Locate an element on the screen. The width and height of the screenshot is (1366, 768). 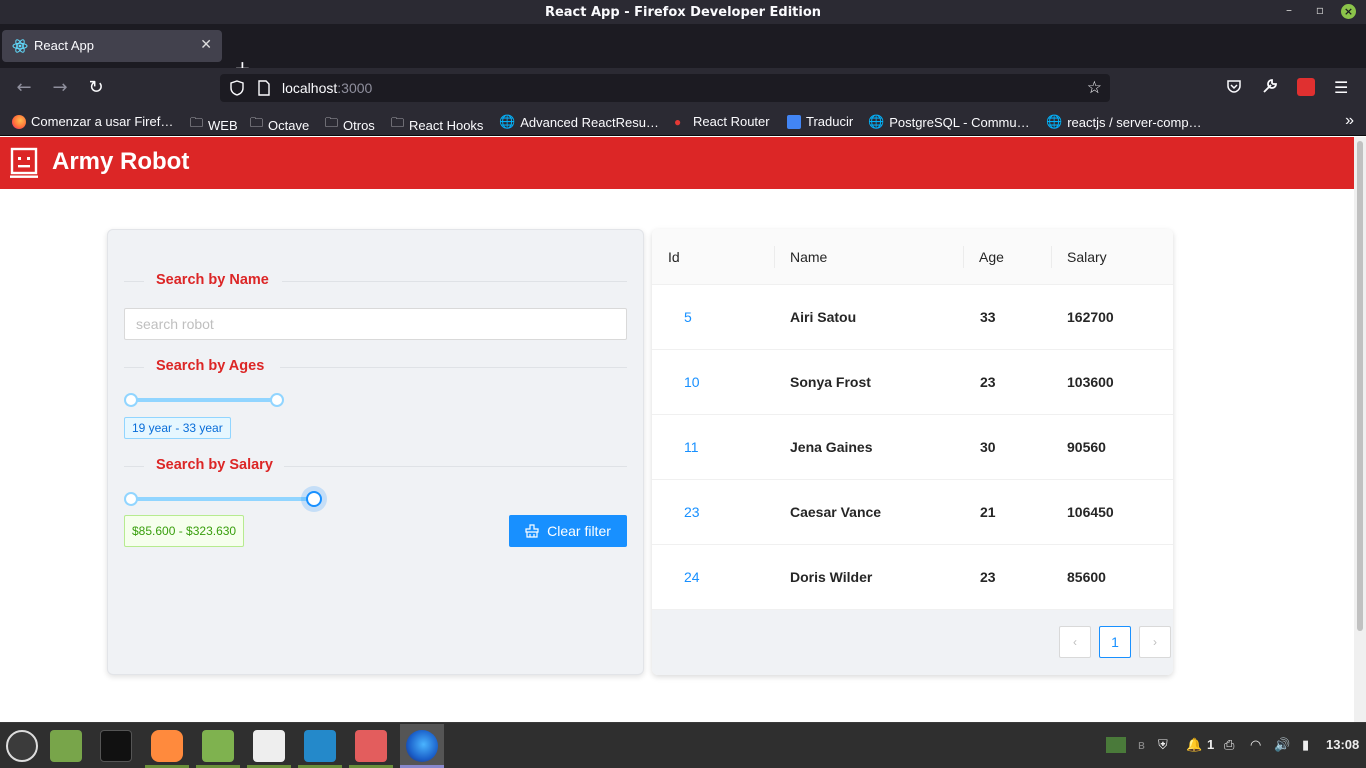
show-desktop-icon is located at coordinates (66, 746).